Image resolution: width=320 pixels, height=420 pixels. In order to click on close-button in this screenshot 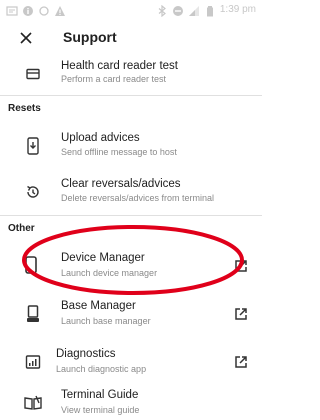, I will do `click(26, 38)`.